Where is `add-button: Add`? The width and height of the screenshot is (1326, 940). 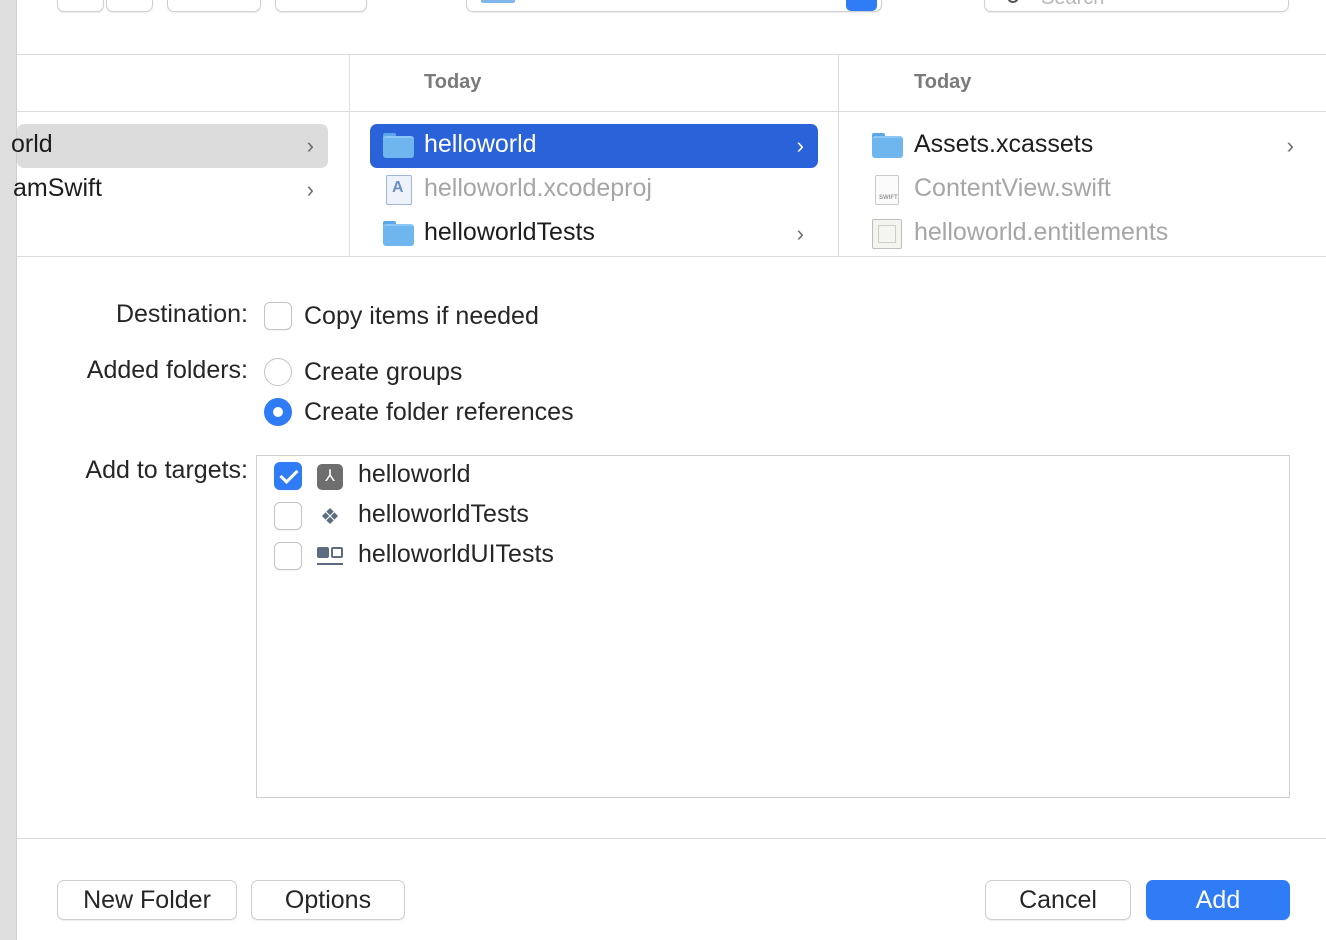
add-button: Add is located at coordinates (1218, 900).